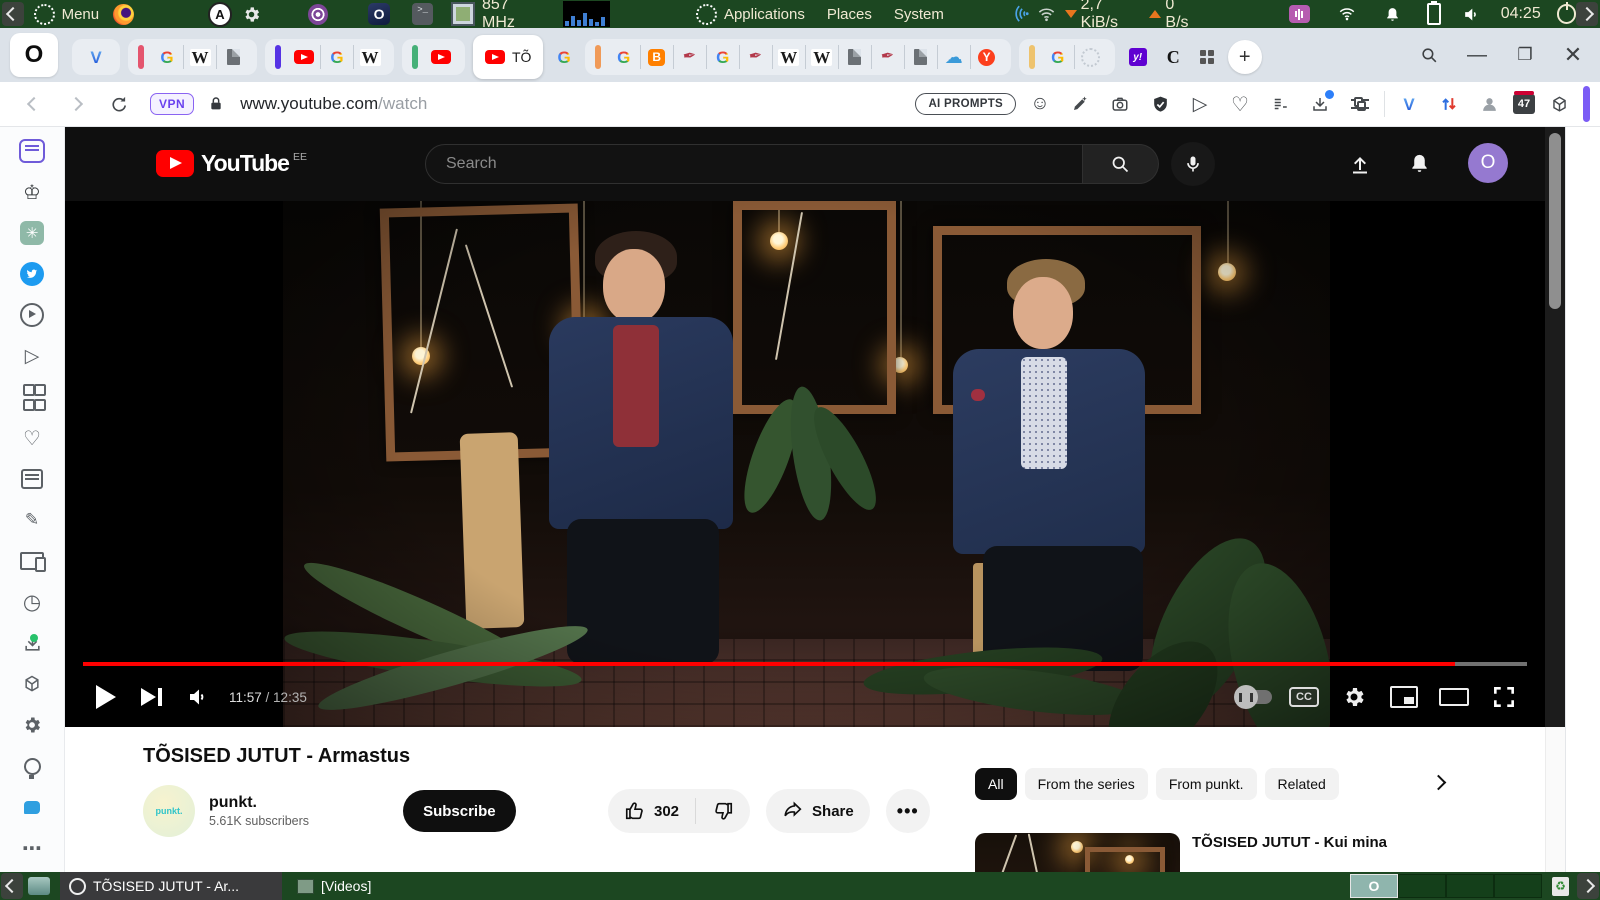 The height and width of the screenshot is (900, 1600). What do you see at coordinates (1470, 15) in the screenshot?
I see `volume-tray-icon` at bounding box center [1470, 15].